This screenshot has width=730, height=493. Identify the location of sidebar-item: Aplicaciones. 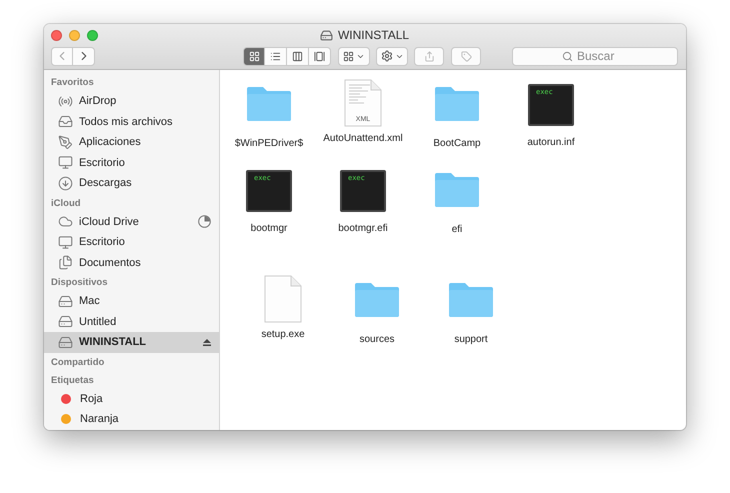
(131, 142).